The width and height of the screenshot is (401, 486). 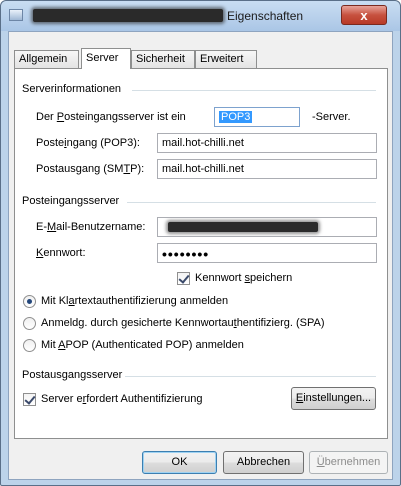 I want to click on auth-plaintext-label: Mit Klartextauthentifizierung anmelden, so click(x=134, y=301).